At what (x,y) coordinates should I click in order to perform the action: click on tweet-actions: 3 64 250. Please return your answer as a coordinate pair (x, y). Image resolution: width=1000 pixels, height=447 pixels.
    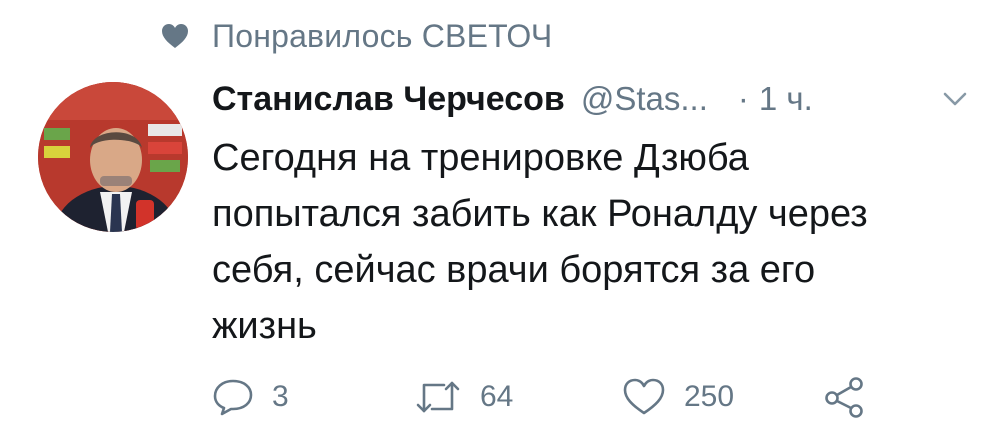
    Looking at the image, I should click on (592, 397).